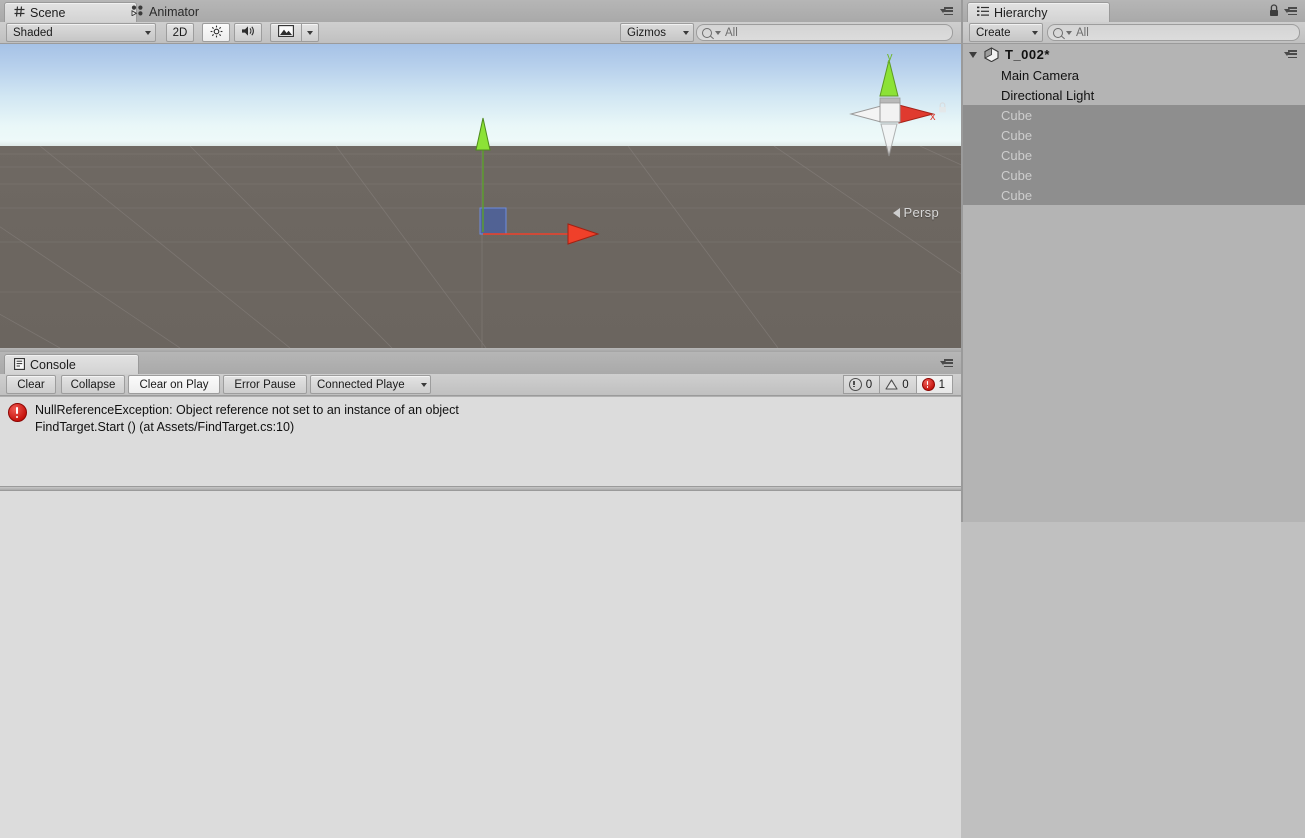 The image size is (1305, 838). What do you see at coordinates (137, 12) in the screenshot?
I see `animator-icon` at bounding box center [137, 12].